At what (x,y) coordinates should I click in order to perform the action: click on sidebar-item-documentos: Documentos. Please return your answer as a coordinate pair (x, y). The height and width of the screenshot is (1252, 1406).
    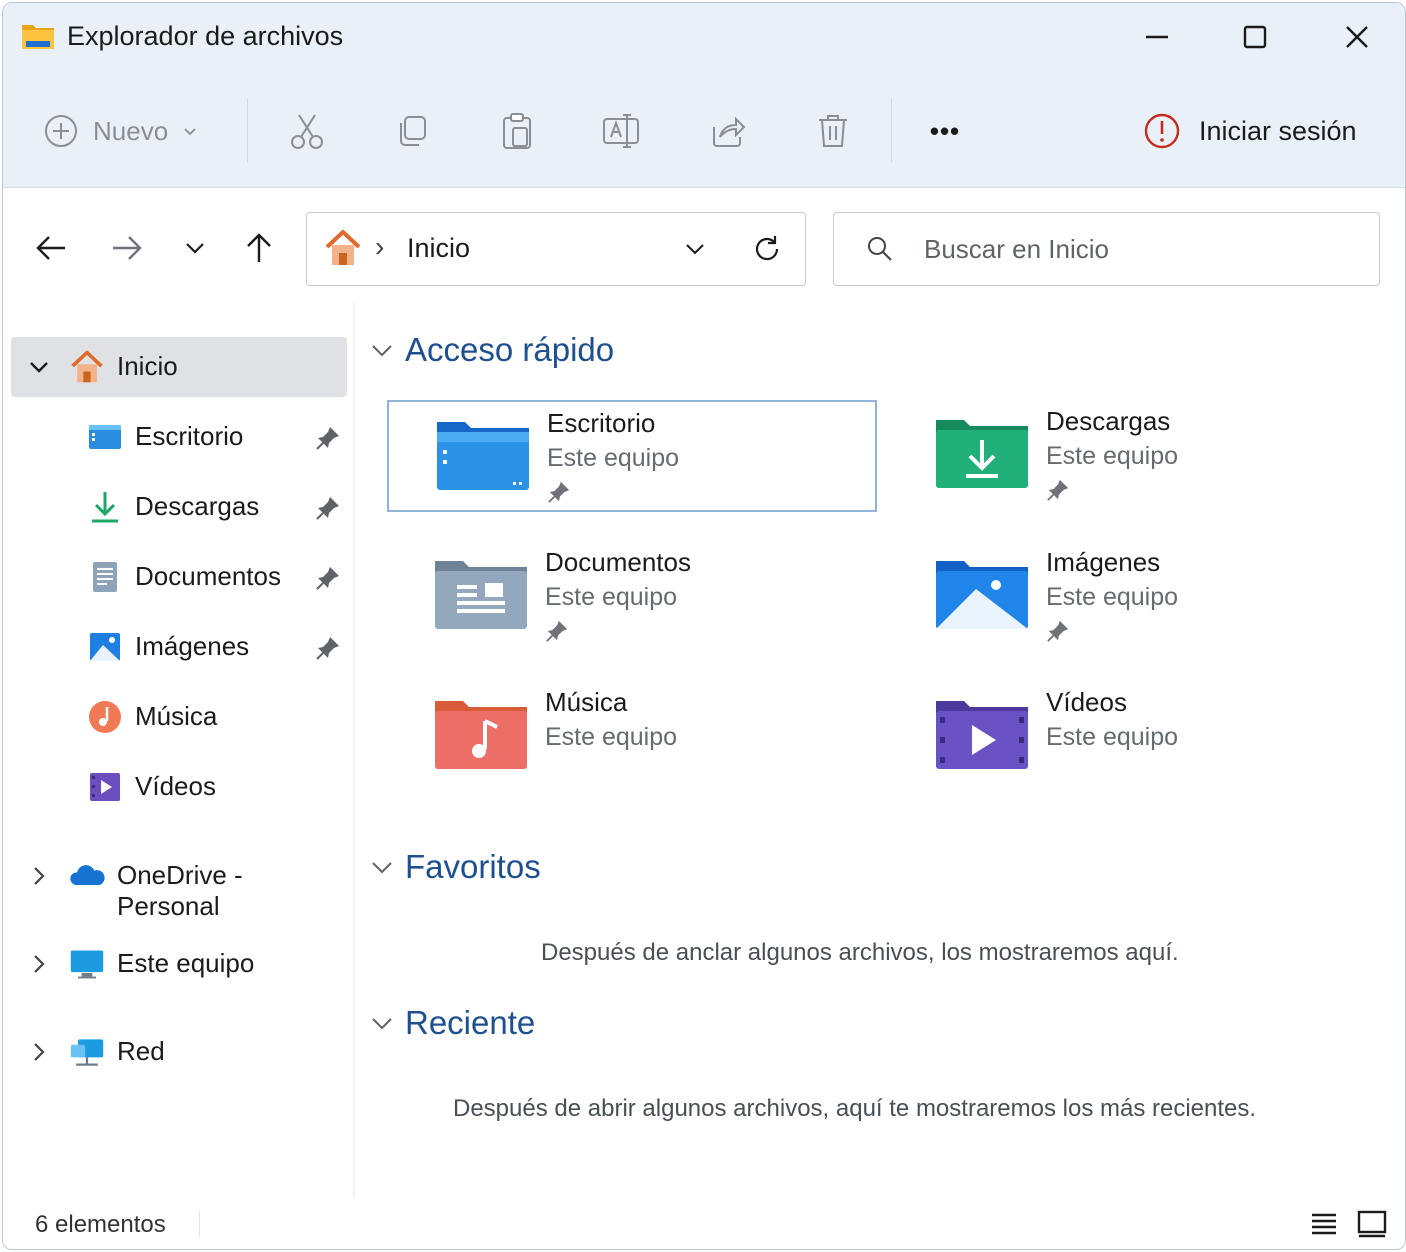
    Looking at the image, I should click on (179, 577).